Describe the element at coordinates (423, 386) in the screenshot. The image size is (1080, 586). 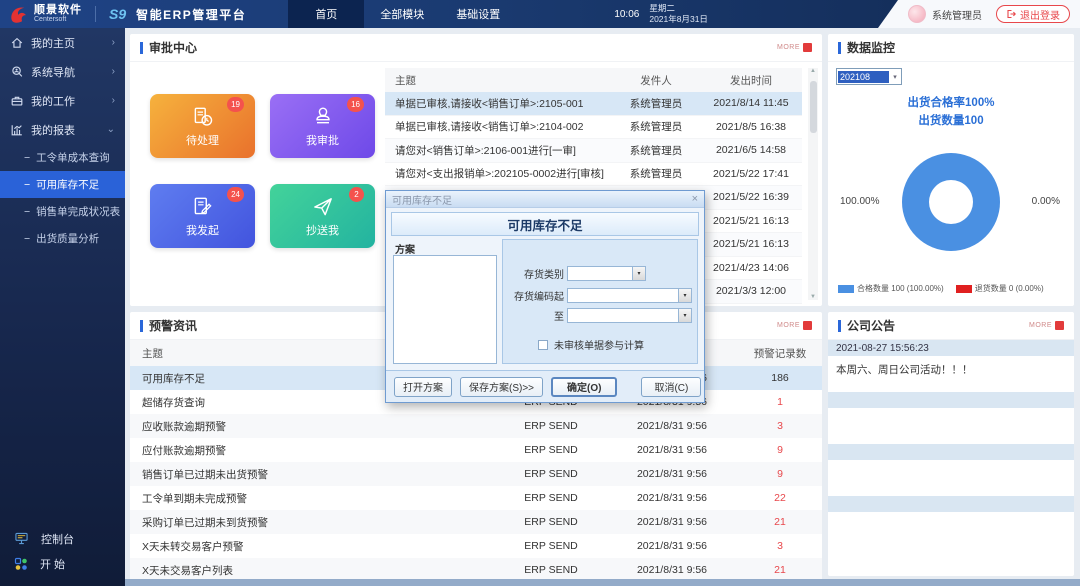
I see `open-scheme-button: 打开方案` at that location.